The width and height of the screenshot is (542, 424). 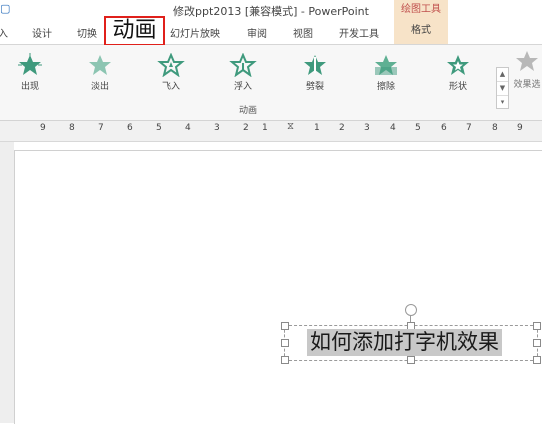 What do you see at coordinates (527, 76) in the screenshot?
I see `effect-options-button: 效果选` at bounding box center [527, 76].